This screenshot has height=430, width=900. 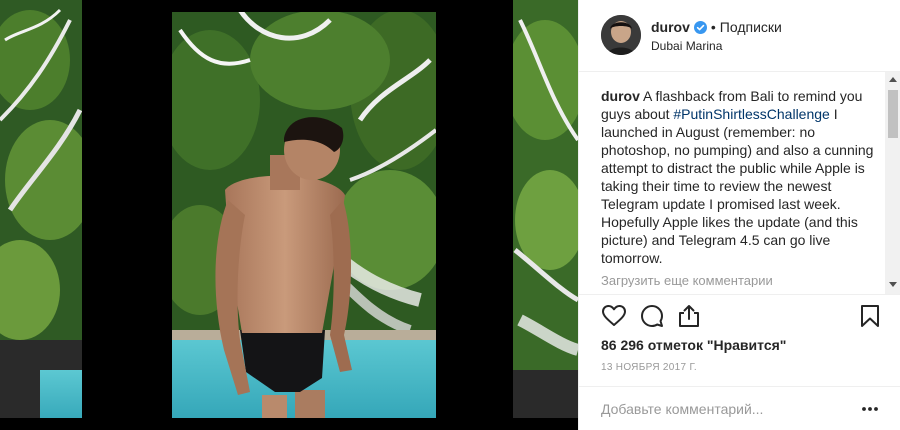 What do you see at coordinates (670, 27) in the screenshot?
I see `username-link: durov` at bounding box center [670, 27].